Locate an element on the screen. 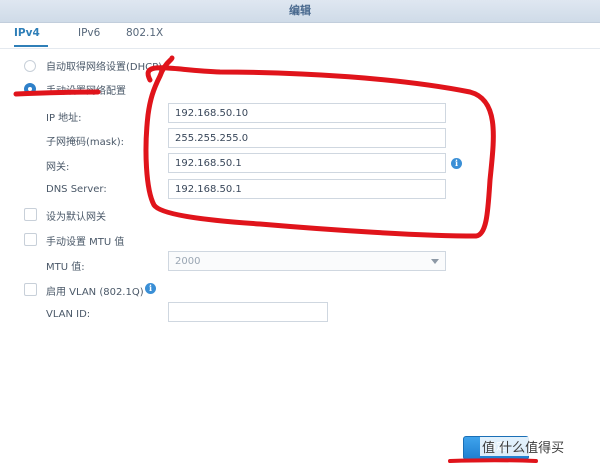  subnet-mask-input: 255.255.255.0 is located at coordinates (307, 138).